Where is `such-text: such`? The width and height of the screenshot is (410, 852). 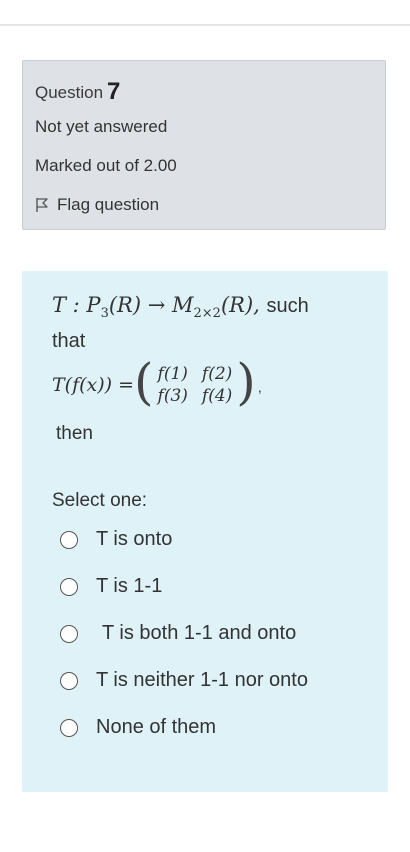
such-text: such is located at coordinates (287, 306).